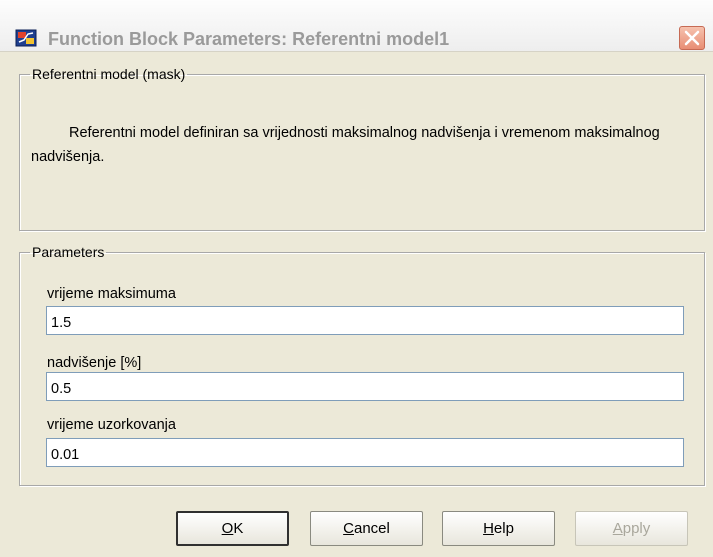  What do you see at coordinates (111, 294) in the screenshot?
I see `vrijeme-maksimuma-label: vrijeme maksimuma` at bounding box center [111, 294].